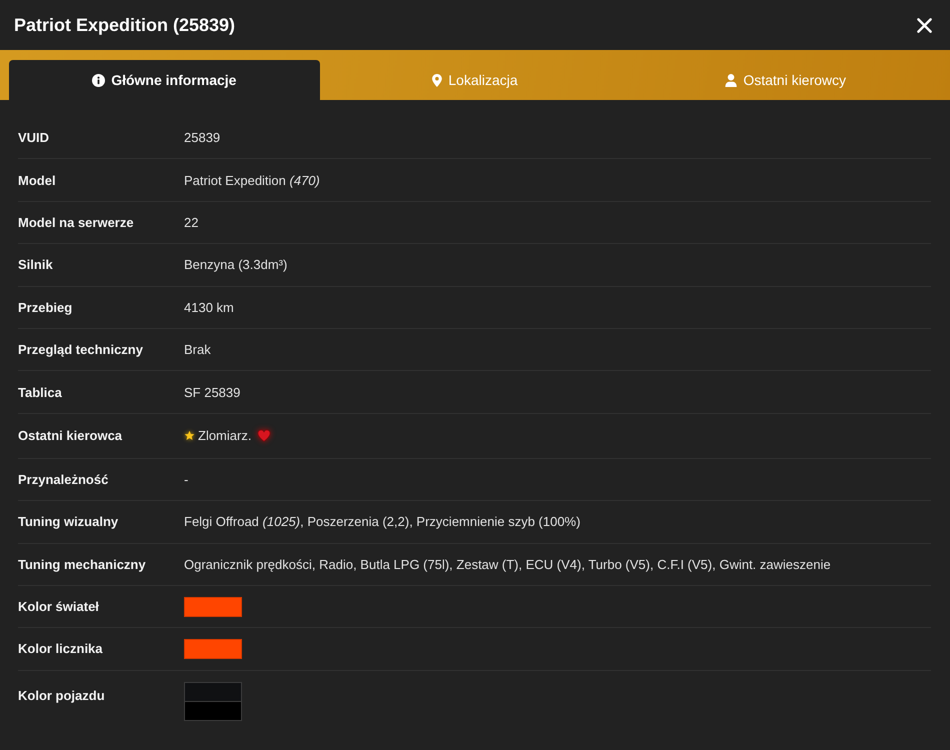 This screenshot has width=950, height=750. What do you see at coordinates (264, 435) in the screenshot?
I see `heart-icon` at bounding box center [264, 435].